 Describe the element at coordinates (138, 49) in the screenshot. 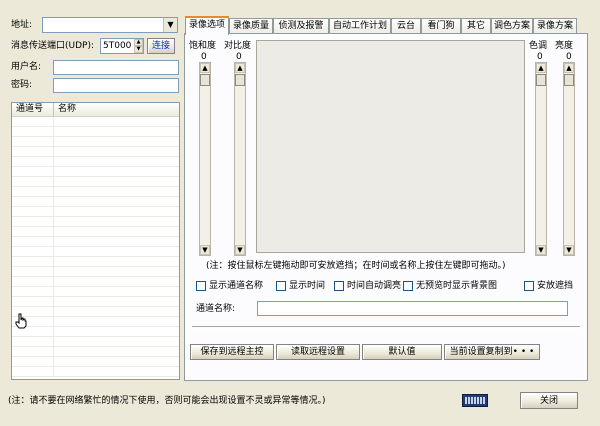

I see `spin-down-icon: ▼` at that location.